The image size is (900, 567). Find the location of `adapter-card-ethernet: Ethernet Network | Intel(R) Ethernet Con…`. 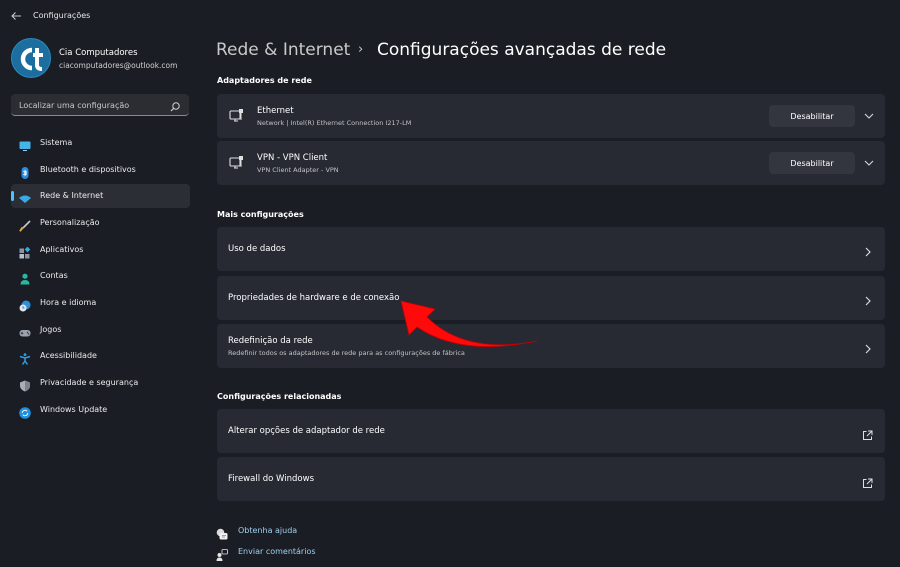

adapter-card-ethernet: Ethernet Network | Intel(R) Ethernet Con… is located at coordinates (551, 116).